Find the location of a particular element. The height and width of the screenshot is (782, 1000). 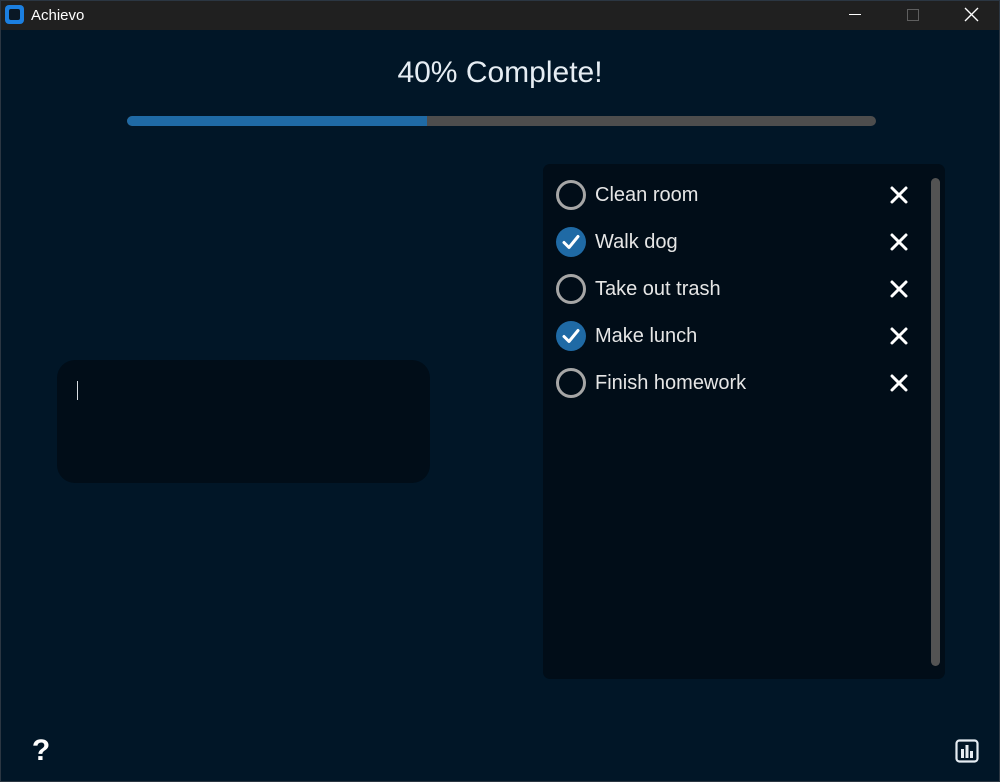

maximize-icon is located at coordinates (913, 15).